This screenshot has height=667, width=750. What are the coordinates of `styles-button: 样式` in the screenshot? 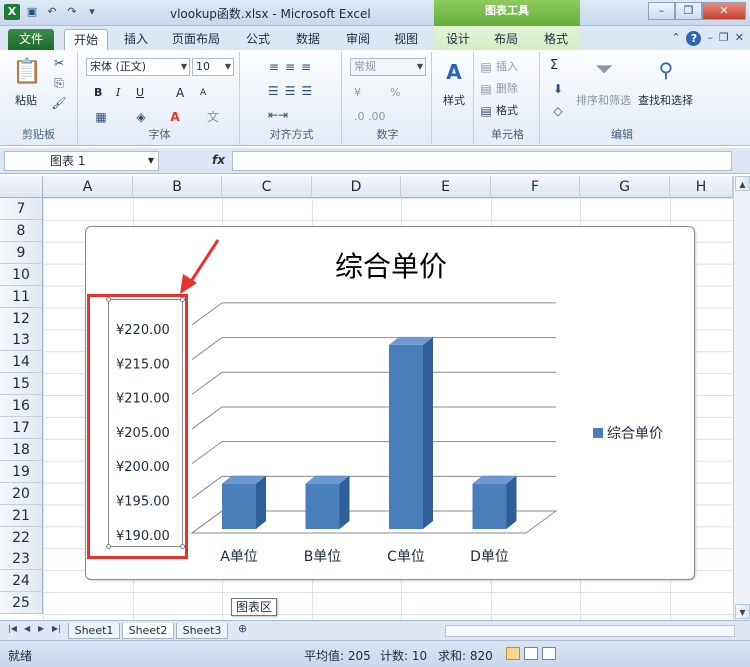 It's located at (454, 100).